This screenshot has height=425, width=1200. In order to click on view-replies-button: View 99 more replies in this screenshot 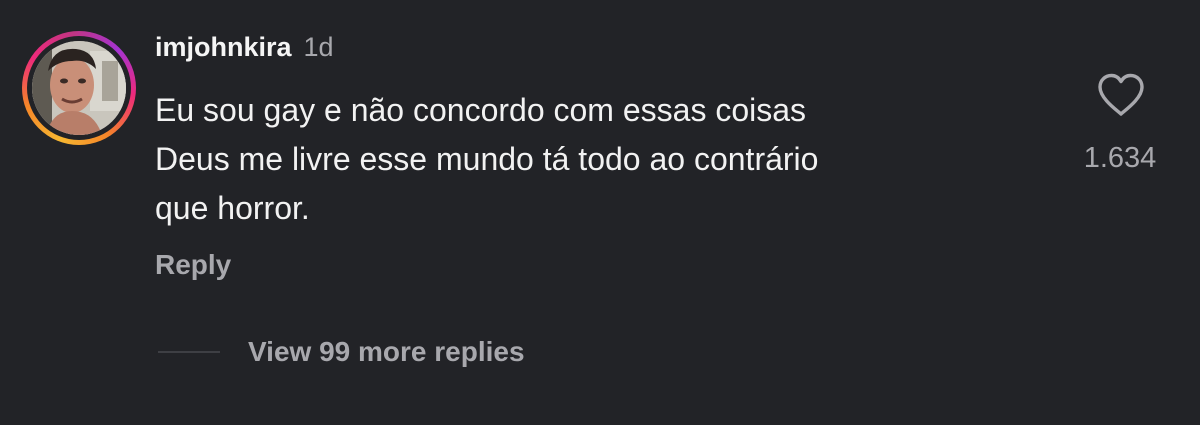, I will do `click(341, 352)`.